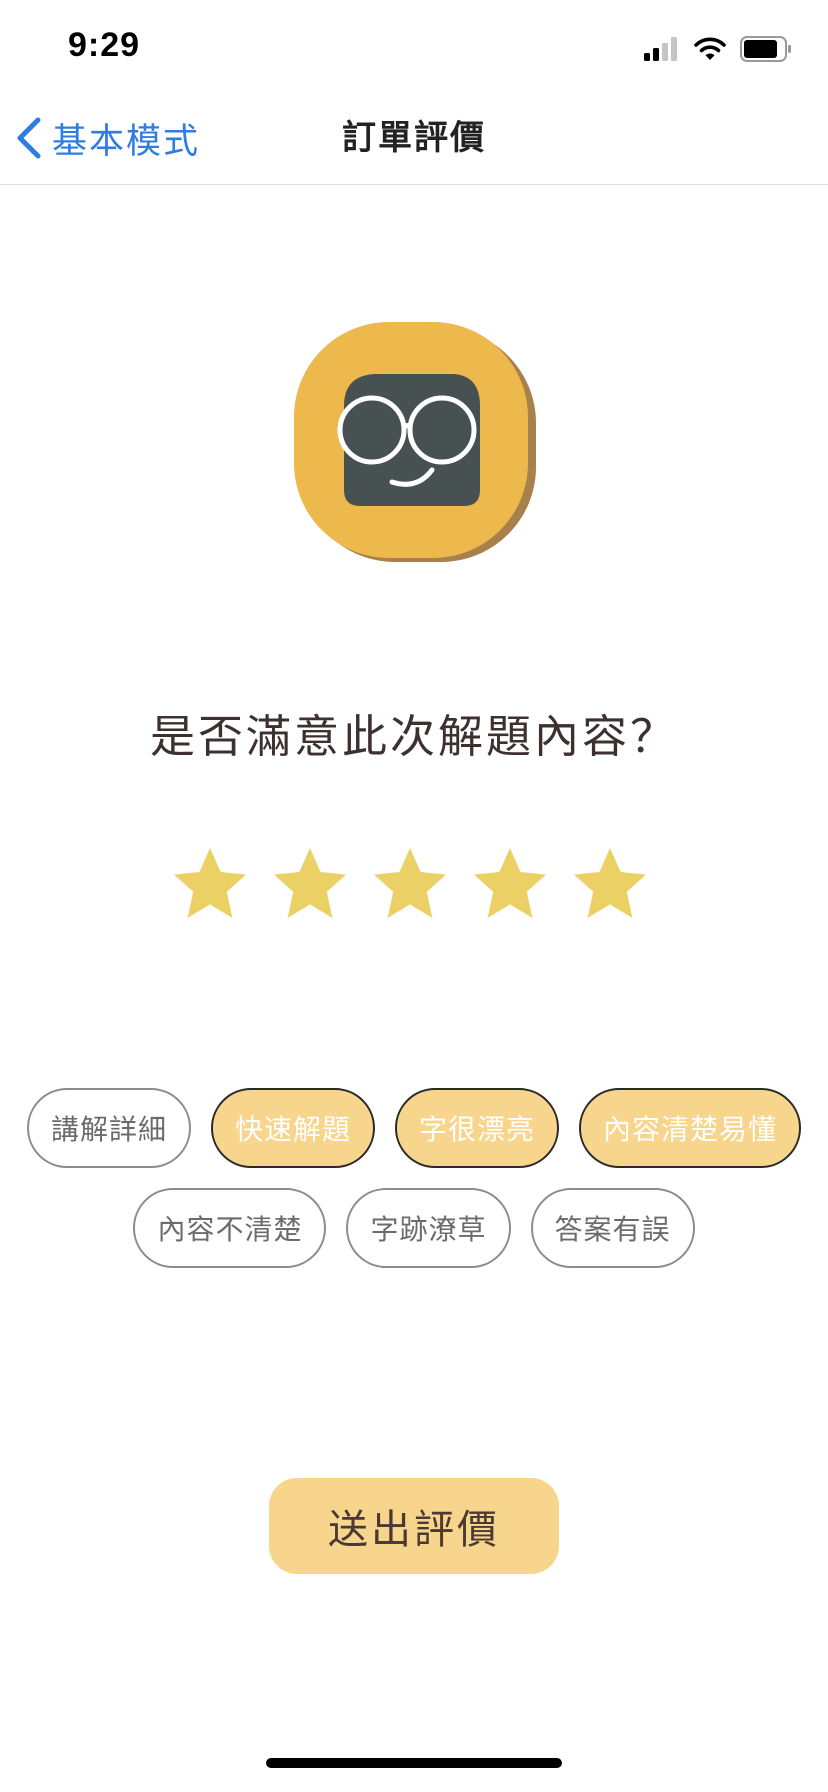 The image size is (828, 1792). I want to click on back-button: 基本模式, so click(107, 138).